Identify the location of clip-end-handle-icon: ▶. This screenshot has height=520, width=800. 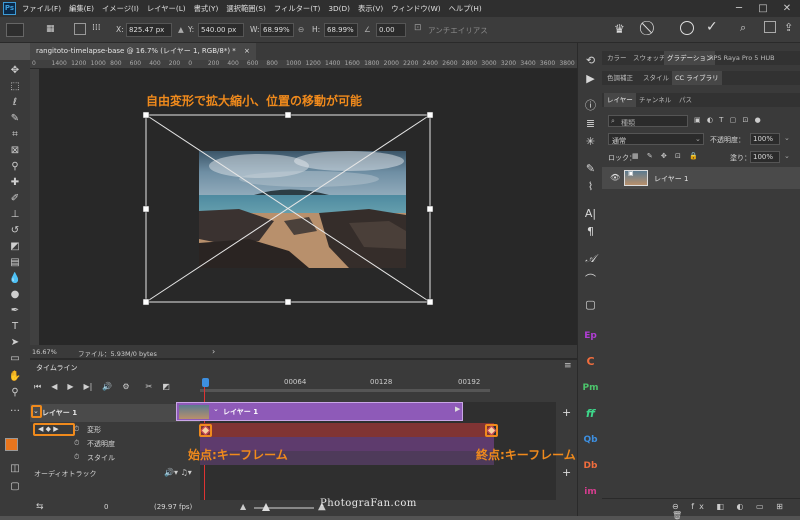
(457, 409).